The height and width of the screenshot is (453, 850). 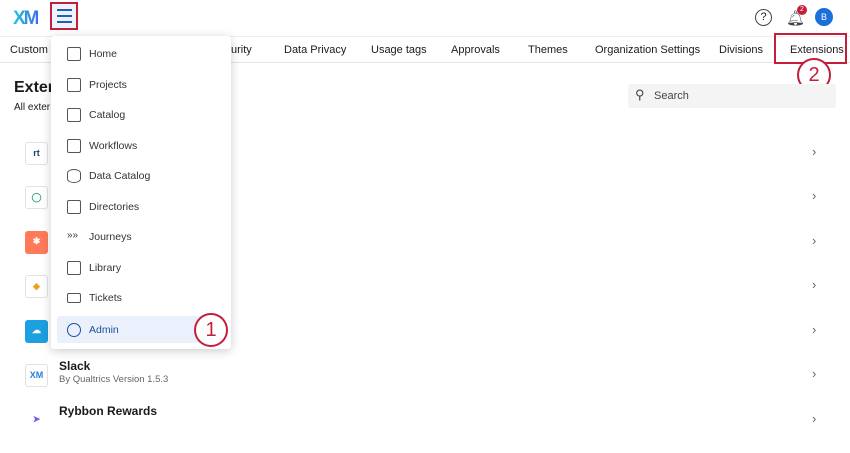 I want to click on tab-security: urity, so click(x=241, y=50).